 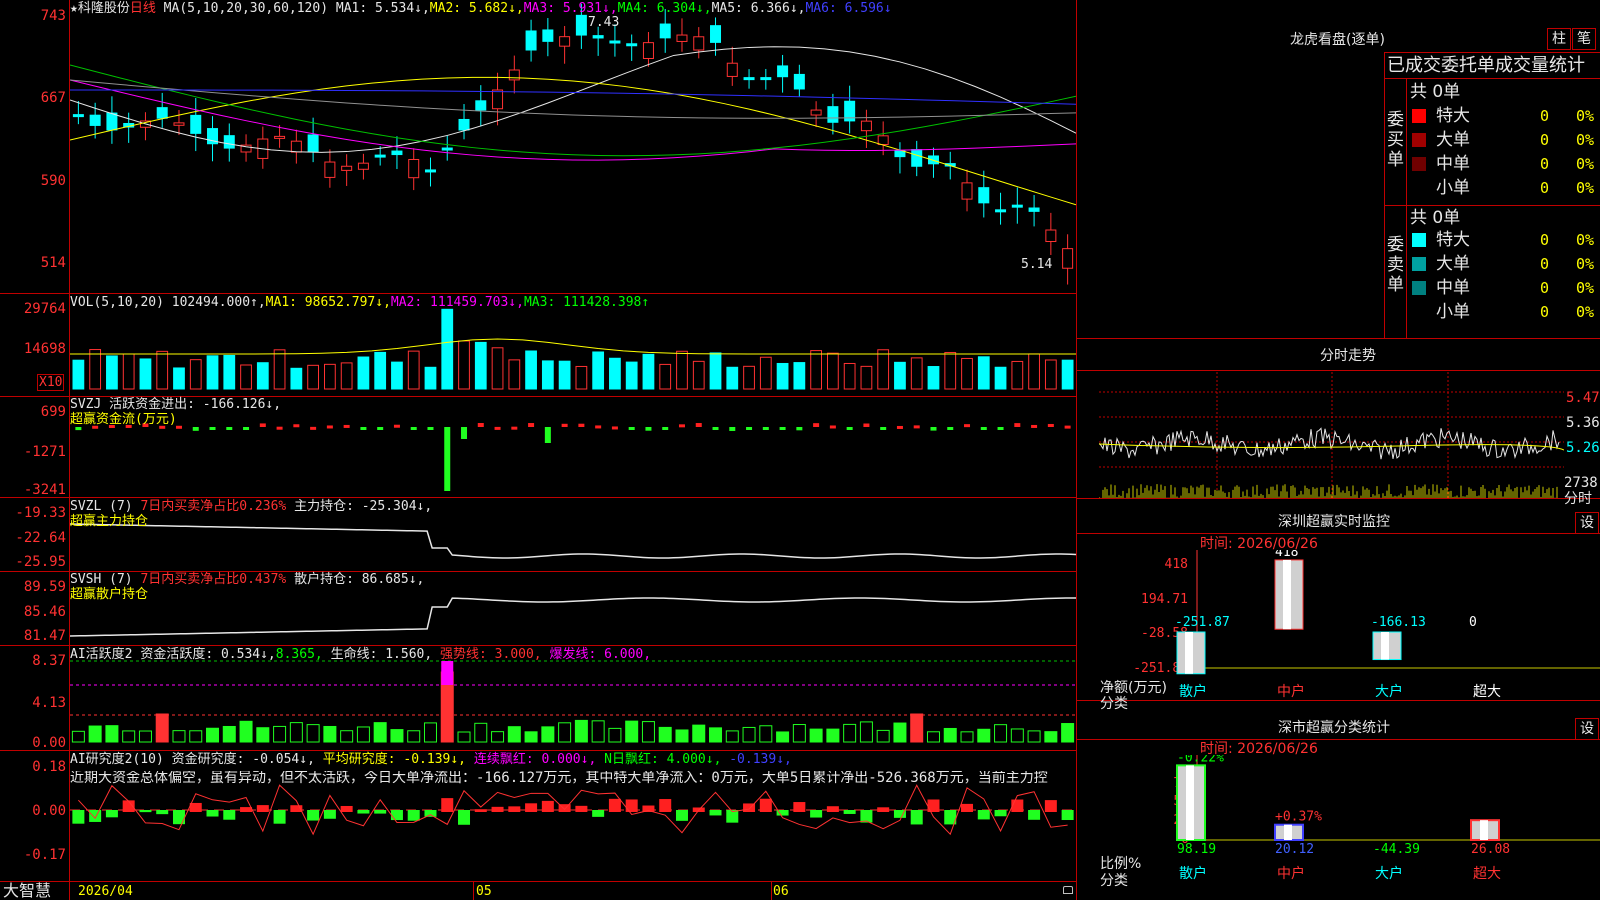 I want to click on sell-row-pct-1: 0%, so click(x=1585, y=264).